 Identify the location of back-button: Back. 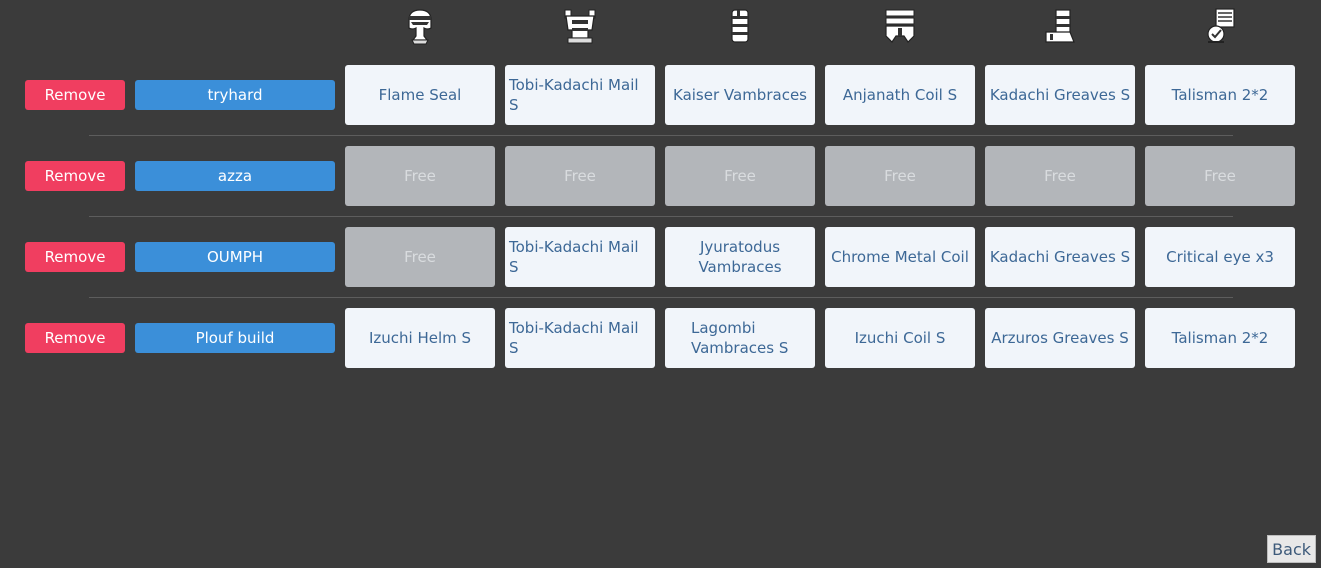
(1291, 549).